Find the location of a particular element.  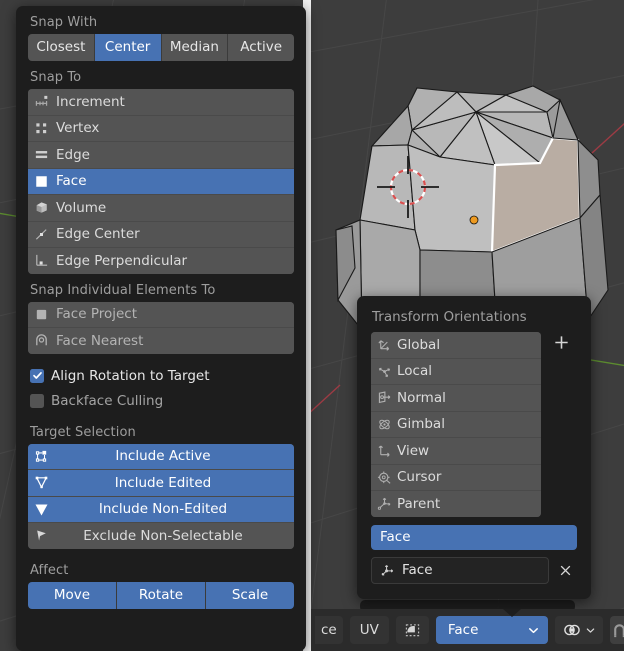

uv-select-mode-button is located at coordinates (412, 630).